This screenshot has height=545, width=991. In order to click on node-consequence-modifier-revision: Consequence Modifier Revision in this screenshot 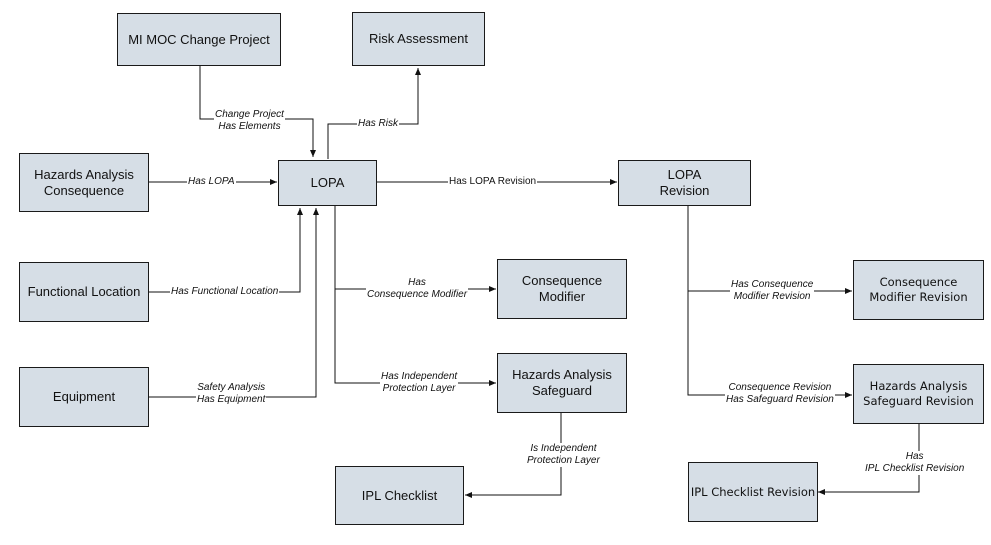, I will do `click(918, 290)`.